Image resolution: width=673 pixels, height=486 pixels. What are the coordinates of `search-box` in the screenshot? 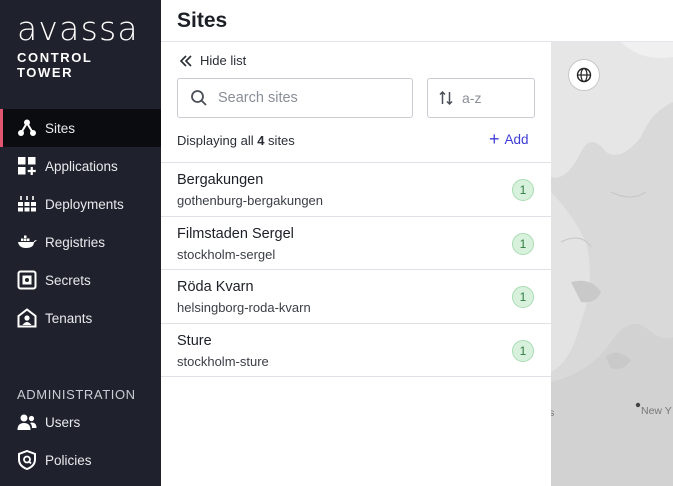 It's located at (295, 98).